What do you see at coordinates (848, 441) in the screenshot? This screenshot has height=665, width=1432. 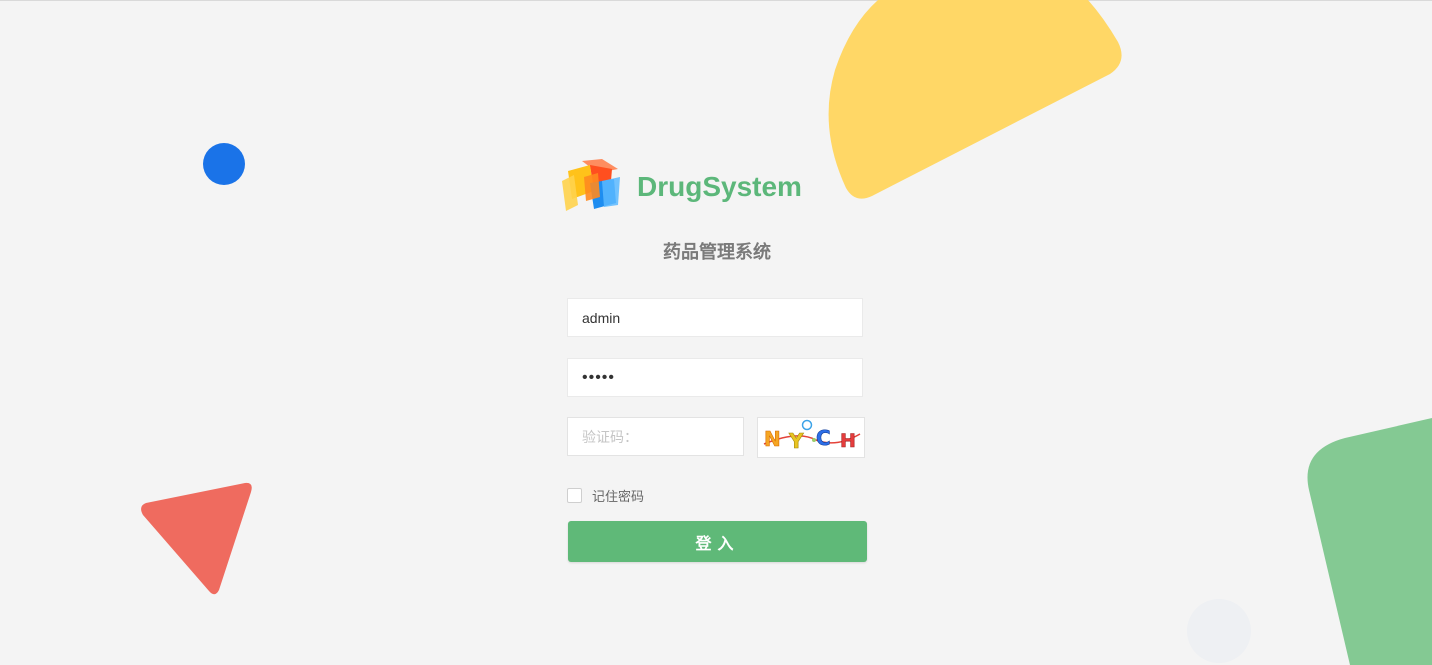 I see `svg-text: H` at bounding box center [848, 441].